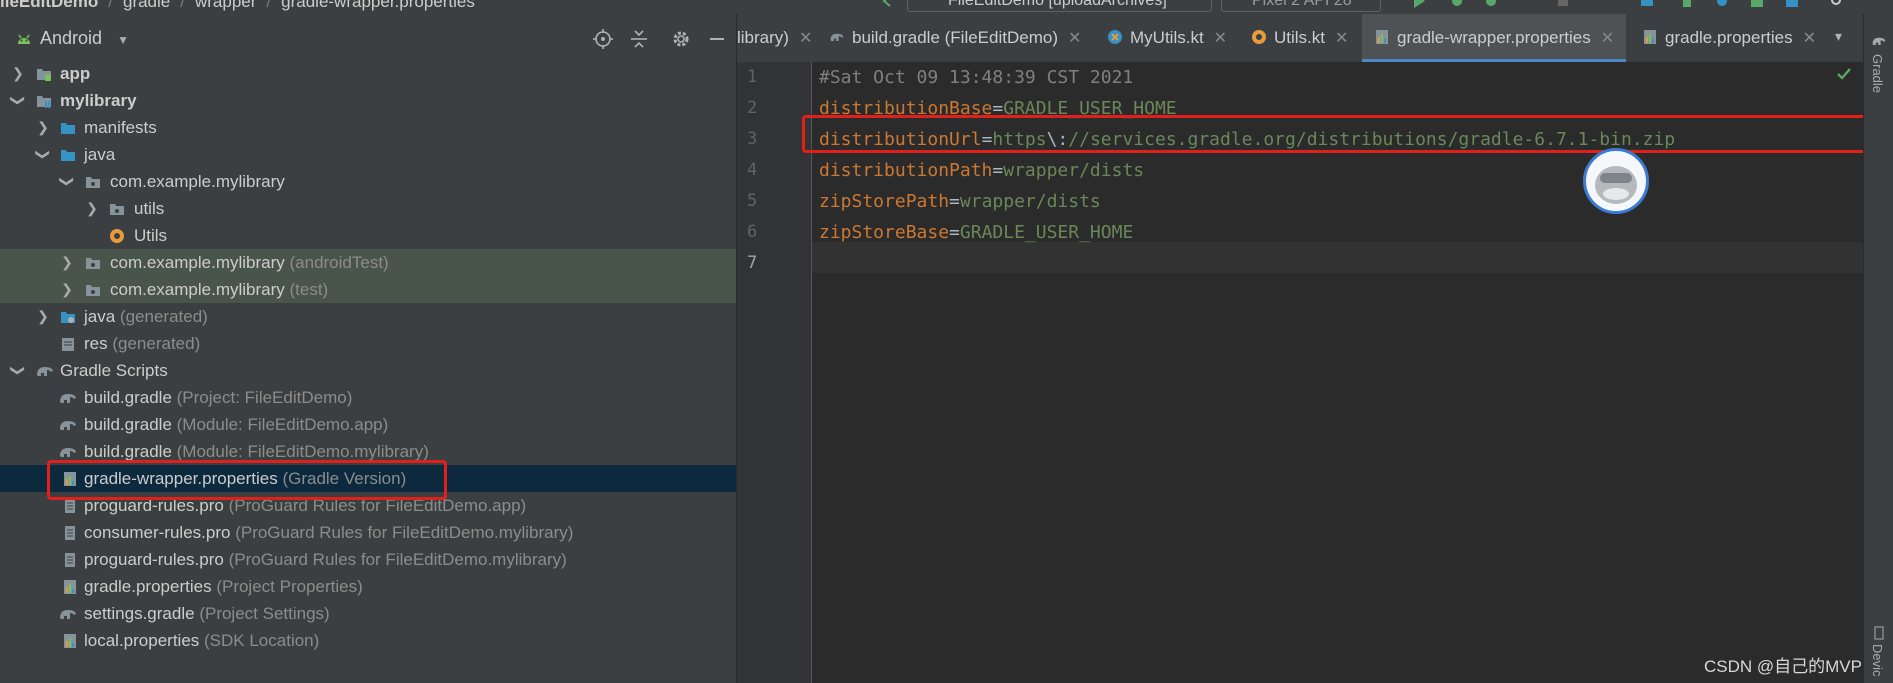 This screenshot has width=1893, height=683. What do you see at coordinates (225, 5) in the screenshot?
I see `breadcrumb-wrapper: wrapper` at bounding box center [225, 5].